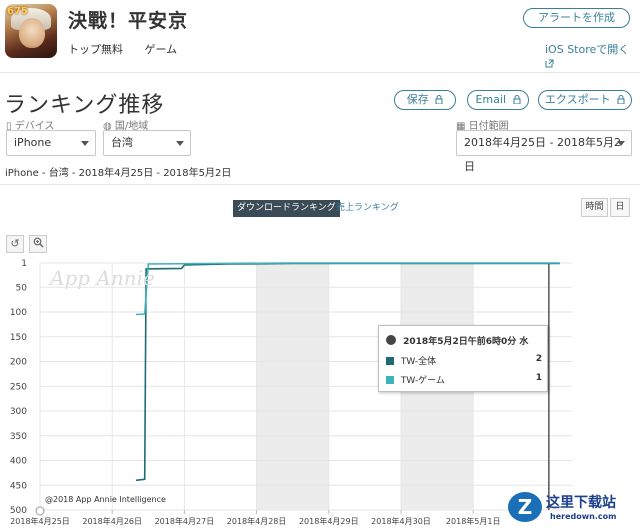 The width and height of the screenshot is (640, 528). Describe the element at coordinates (320, 72) in the screenshot. I see `header-divider` at that location.